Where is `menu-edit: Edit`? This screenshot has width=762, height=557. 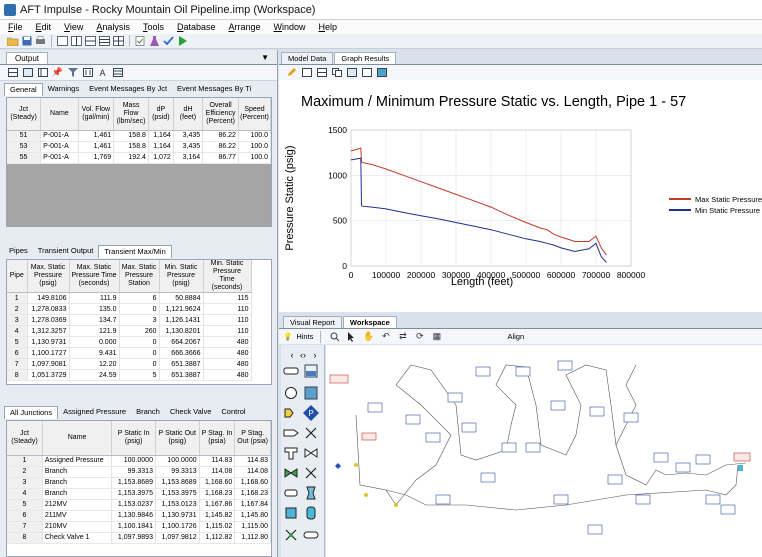
menu-edit: Edit is located at coordinates (44, 27).